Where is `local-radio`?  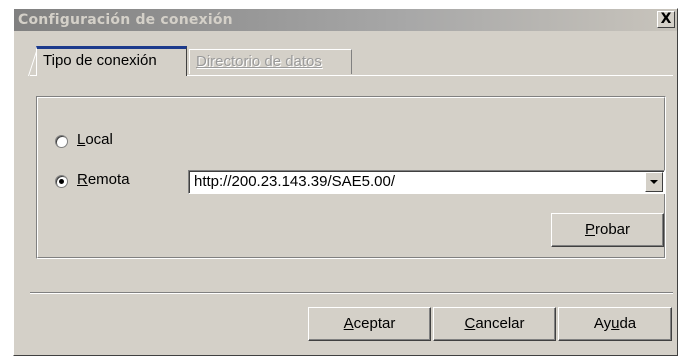 local-radio is located at coordinates (61, 141).